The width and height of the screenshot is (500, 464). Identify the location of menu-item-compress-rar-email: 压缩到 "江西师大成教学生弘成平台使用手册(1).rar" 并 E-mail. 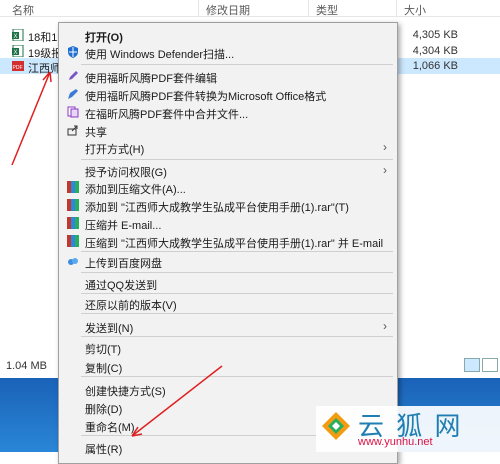
(228, 241).